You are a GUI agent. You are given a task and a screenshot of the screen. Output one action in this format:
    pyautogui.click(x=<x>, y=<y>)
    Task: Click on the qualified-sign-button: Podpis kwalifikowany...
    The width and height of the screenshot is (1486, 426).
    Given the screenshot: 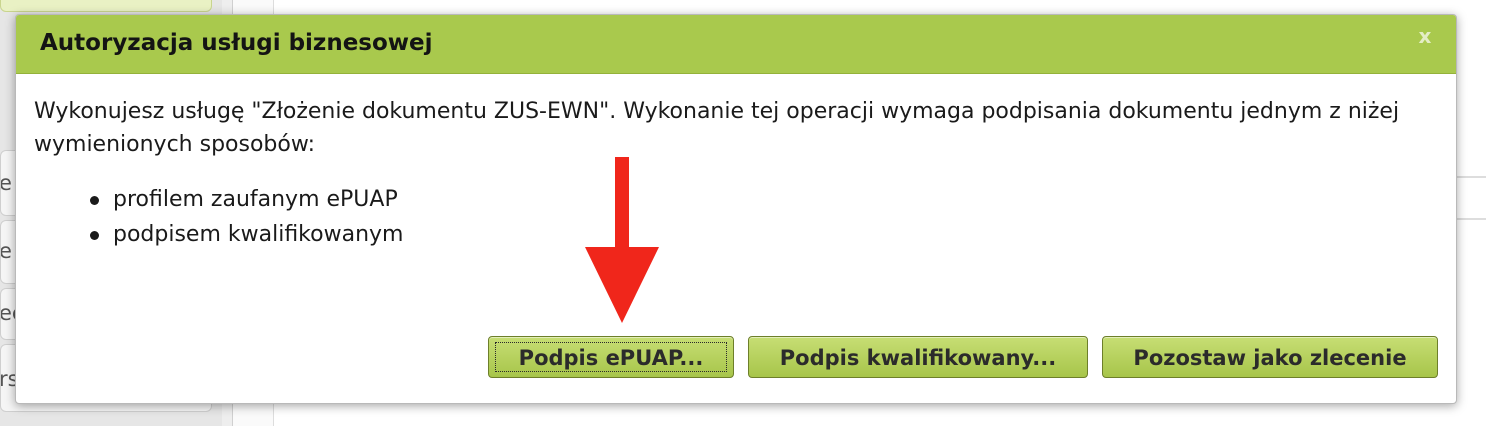 What is the action you would take?
    pyautogui.click(x=918, y=357)
    